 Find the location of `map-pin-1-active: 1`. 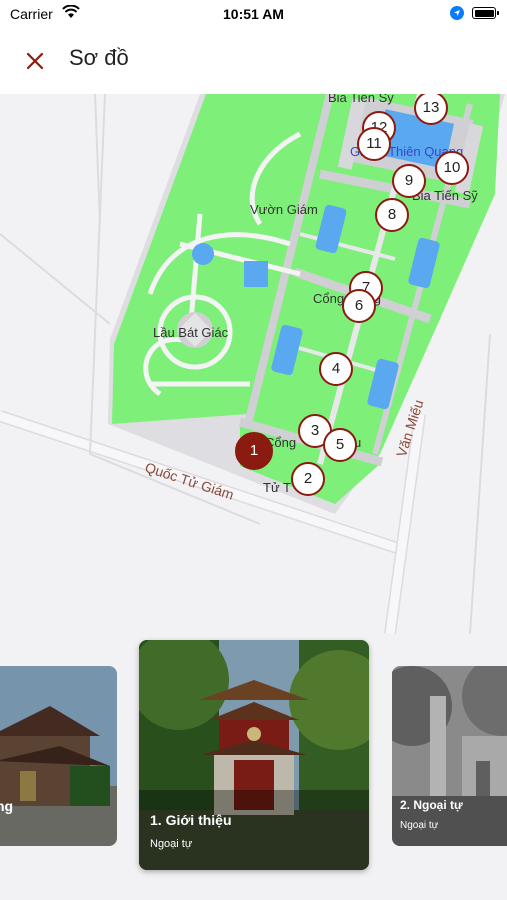

map-pin-1-active: 1 is located at coordinates (254, 451).